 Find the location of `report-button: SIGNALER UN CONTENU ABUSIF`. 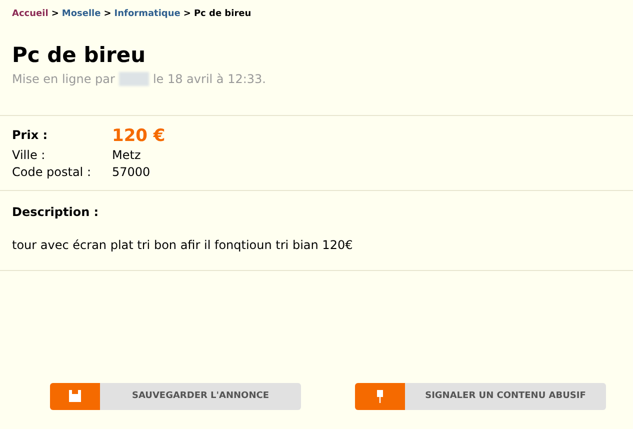

report-button: SIGNALER UN CONTENU ABUSIF is located at coordinates (480, 396).